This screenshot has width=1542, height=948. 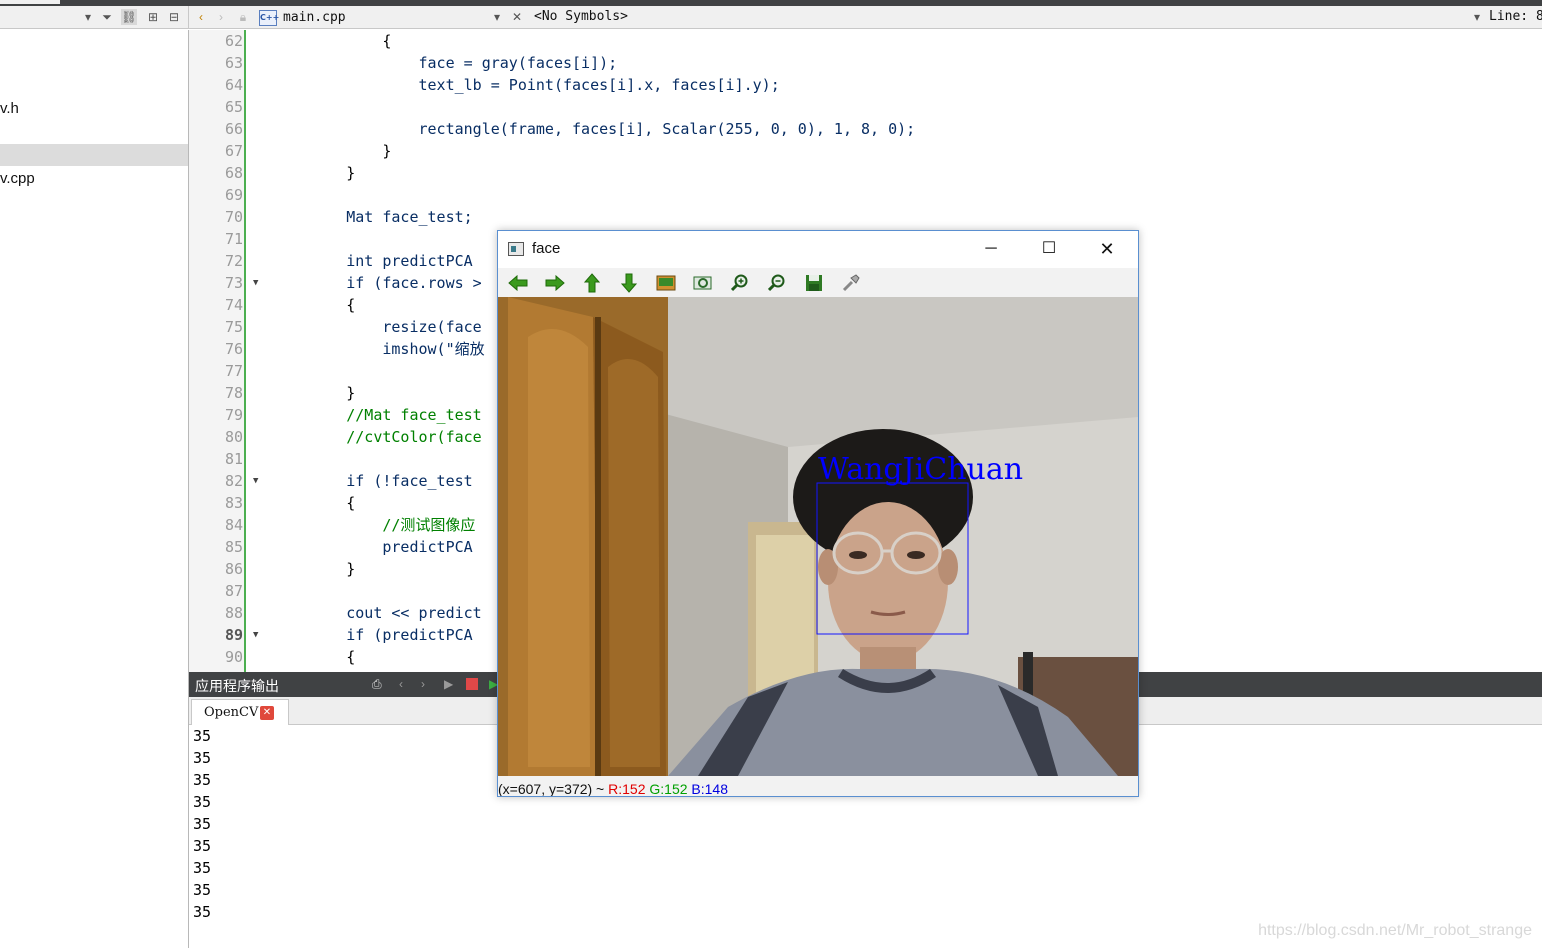 I want to click on dropdown-icon: ▾, so click(x=88, y=17).